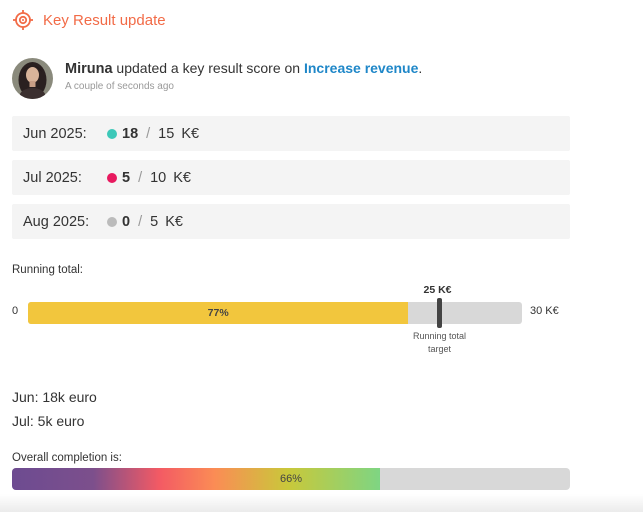 The height and width of the screenshot is (512, 643). What do you see at coordinates (420, 68) in the screenshot?
I see `activity-suffix: .` at bounding box center [420, 68].